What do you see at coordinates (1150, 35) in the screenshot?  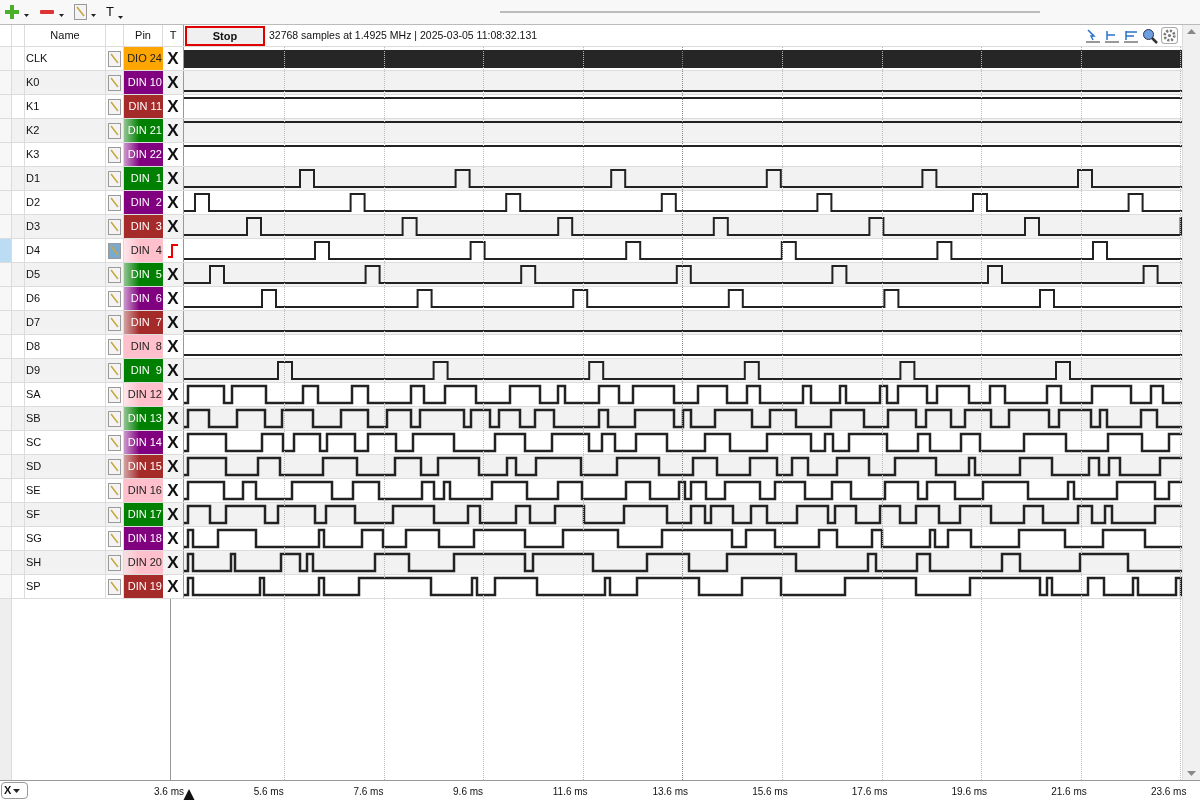 I see `zoom-icon` at bounding box center [1150, 35].